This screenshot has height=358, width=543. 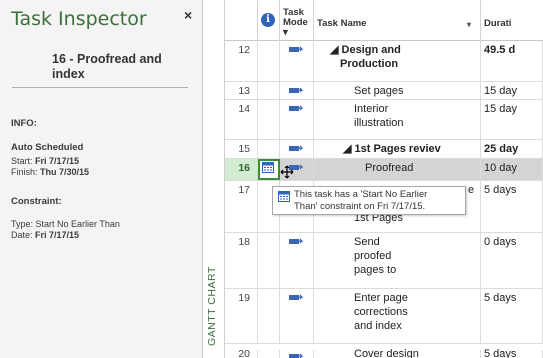 I want to click on constraint-date-value: Fri 7/17/15, so click(x=57, y=235).